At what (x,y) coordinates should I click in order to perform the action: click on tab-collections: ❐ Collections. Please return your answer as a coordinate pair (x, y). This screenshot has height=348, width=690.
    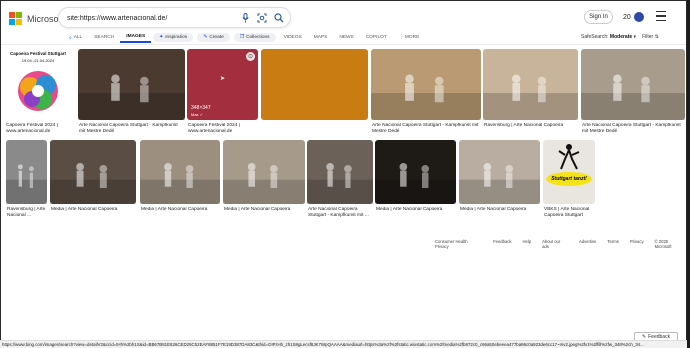
    Looking at the image, I should click on (254, 37).